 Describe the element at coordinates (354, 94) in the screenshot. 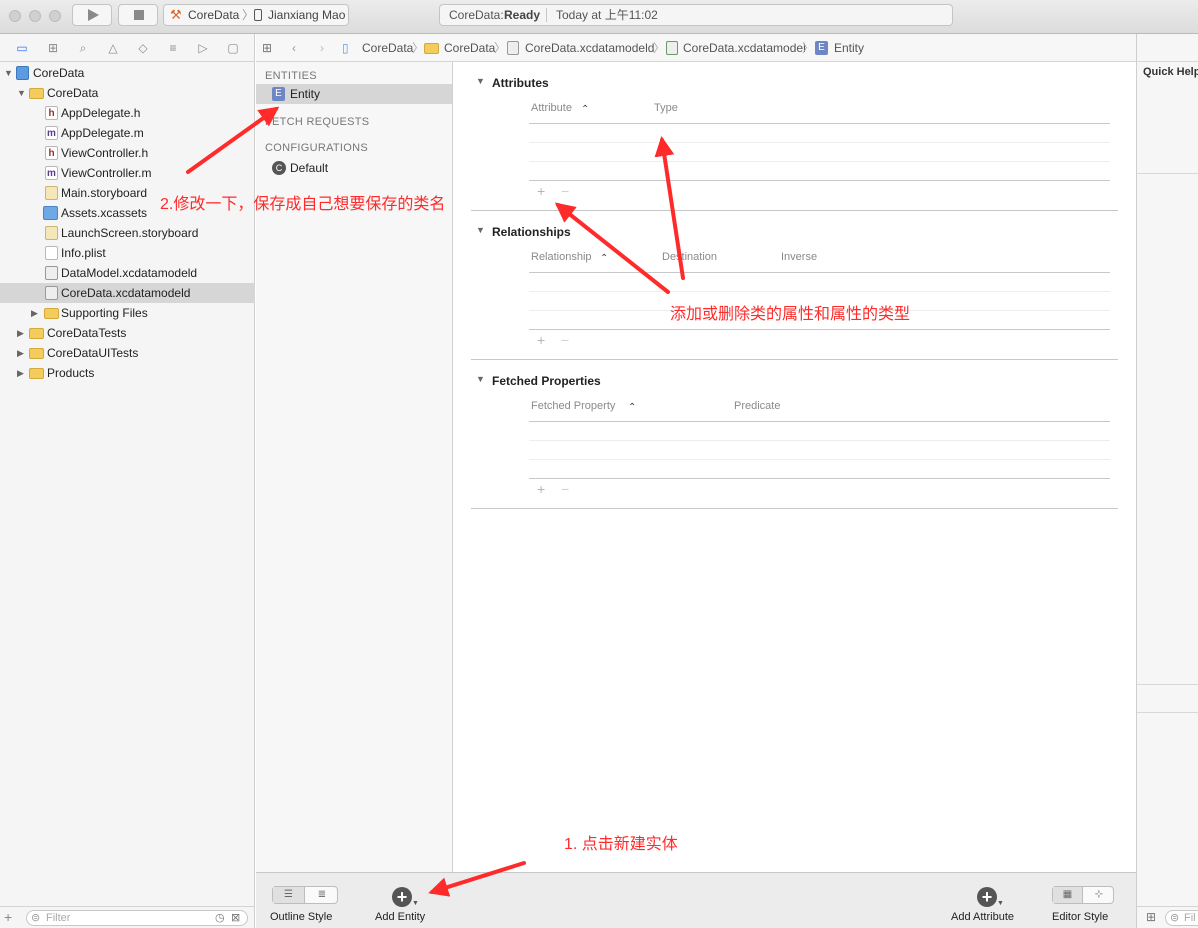

I see `entity-row-selected: E Entity` at that location.